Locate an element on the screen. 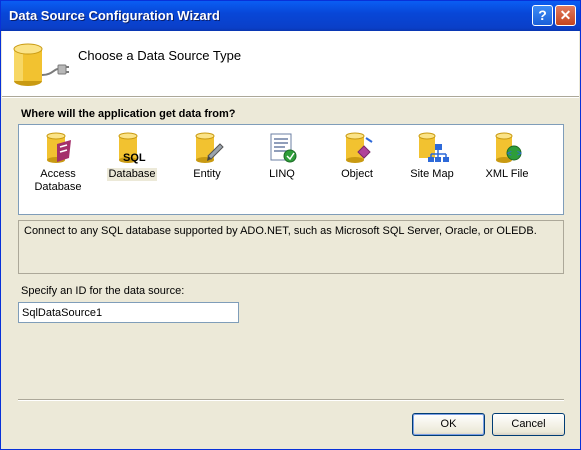 The height and width of the screenshot is (450, 581). access-database-icon is located at coordinates (58, 148).